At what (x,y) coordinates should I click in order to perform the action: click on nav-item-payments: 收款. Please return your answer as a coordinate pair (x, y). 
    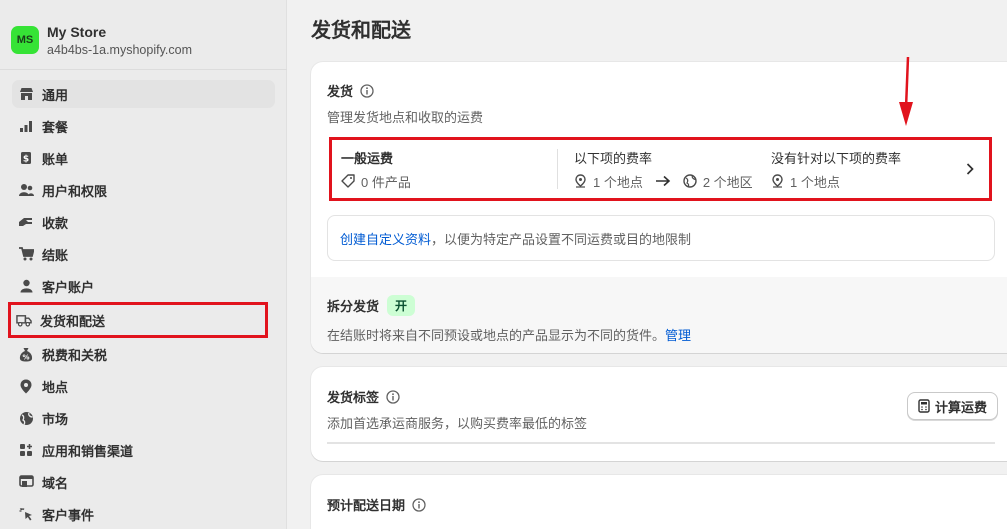
    Looking at the image, I should click on (143, 222).